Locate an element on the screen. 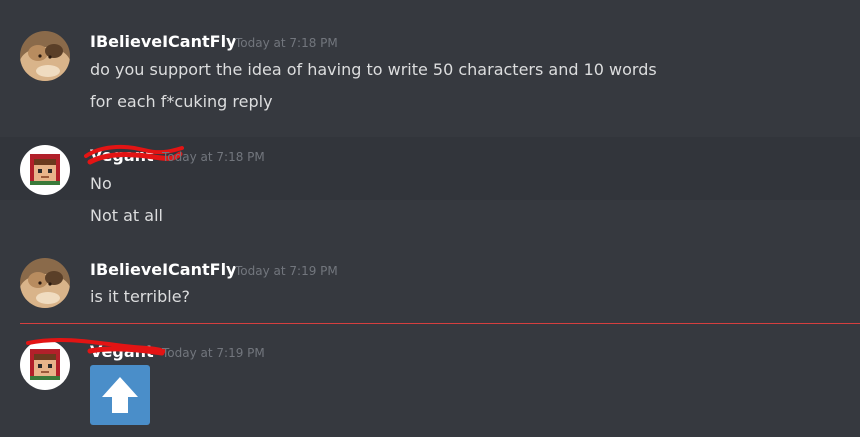 This screenshot has height=437, width=860. message-author: Vegant is located at coordinates (122, 351).